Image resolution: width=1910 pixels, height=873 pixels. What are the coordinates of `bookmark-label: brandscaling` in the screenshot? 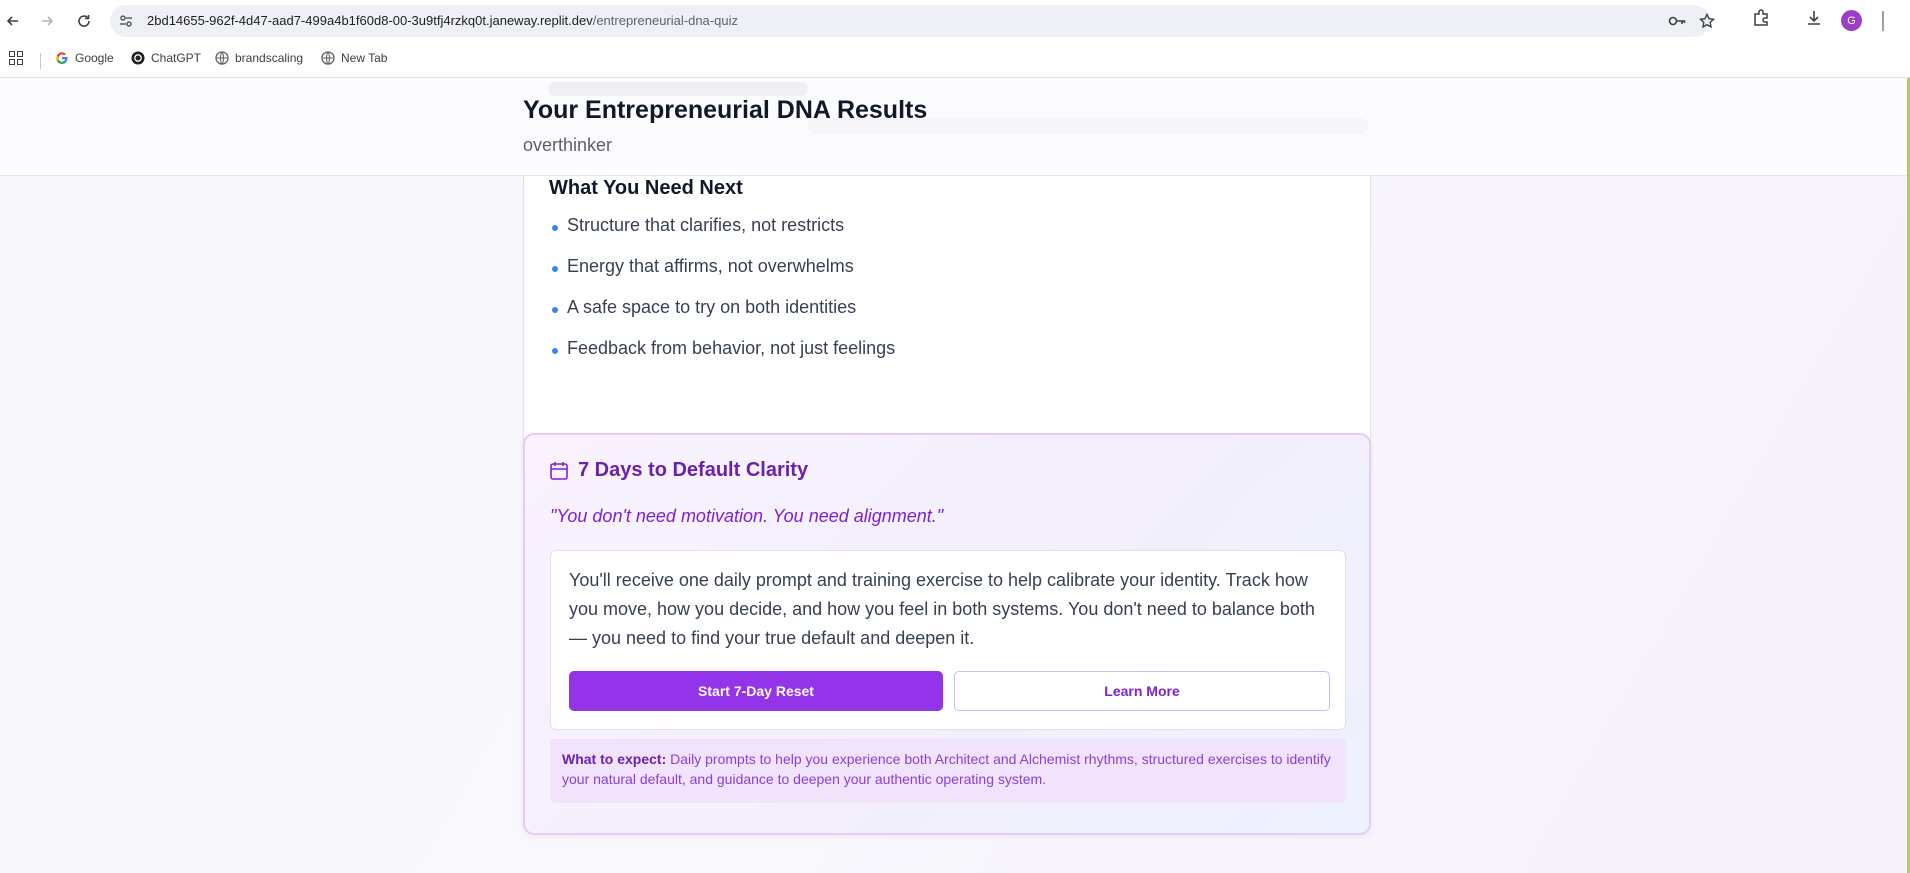 It's located at (269, 58).